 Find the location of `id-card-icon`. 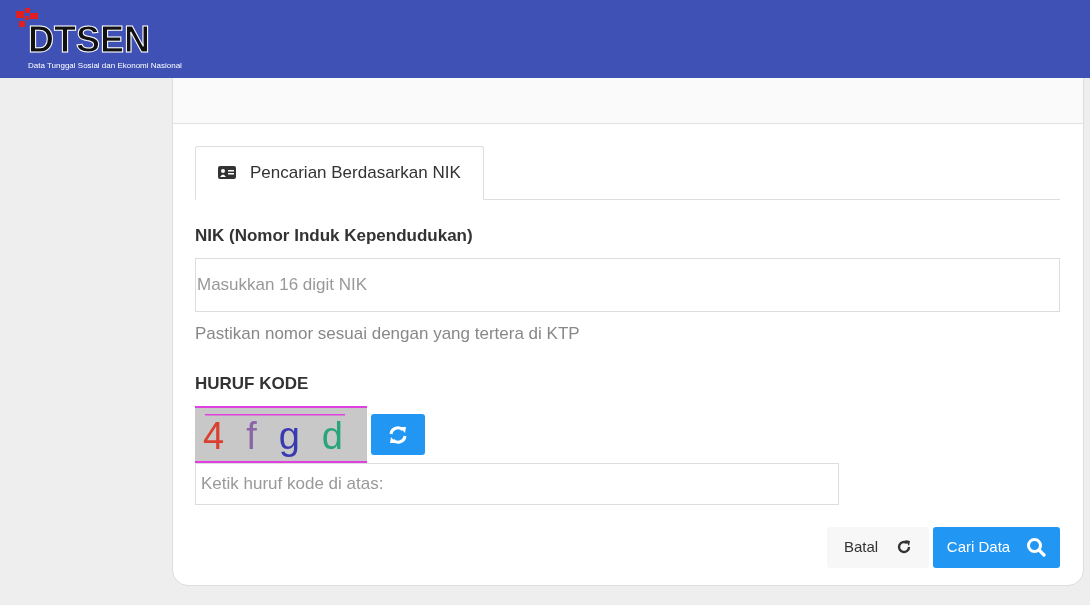

id-card-icon is located at coordinates (227, 173).